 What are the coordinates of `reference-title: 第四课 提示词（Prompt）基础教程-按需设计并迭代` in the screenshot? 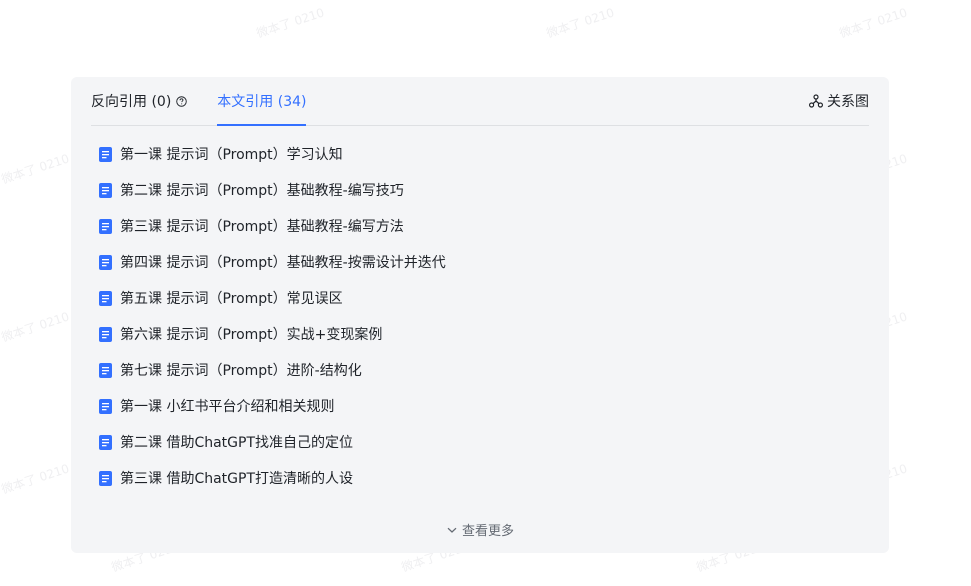 It's located at (283, 263).